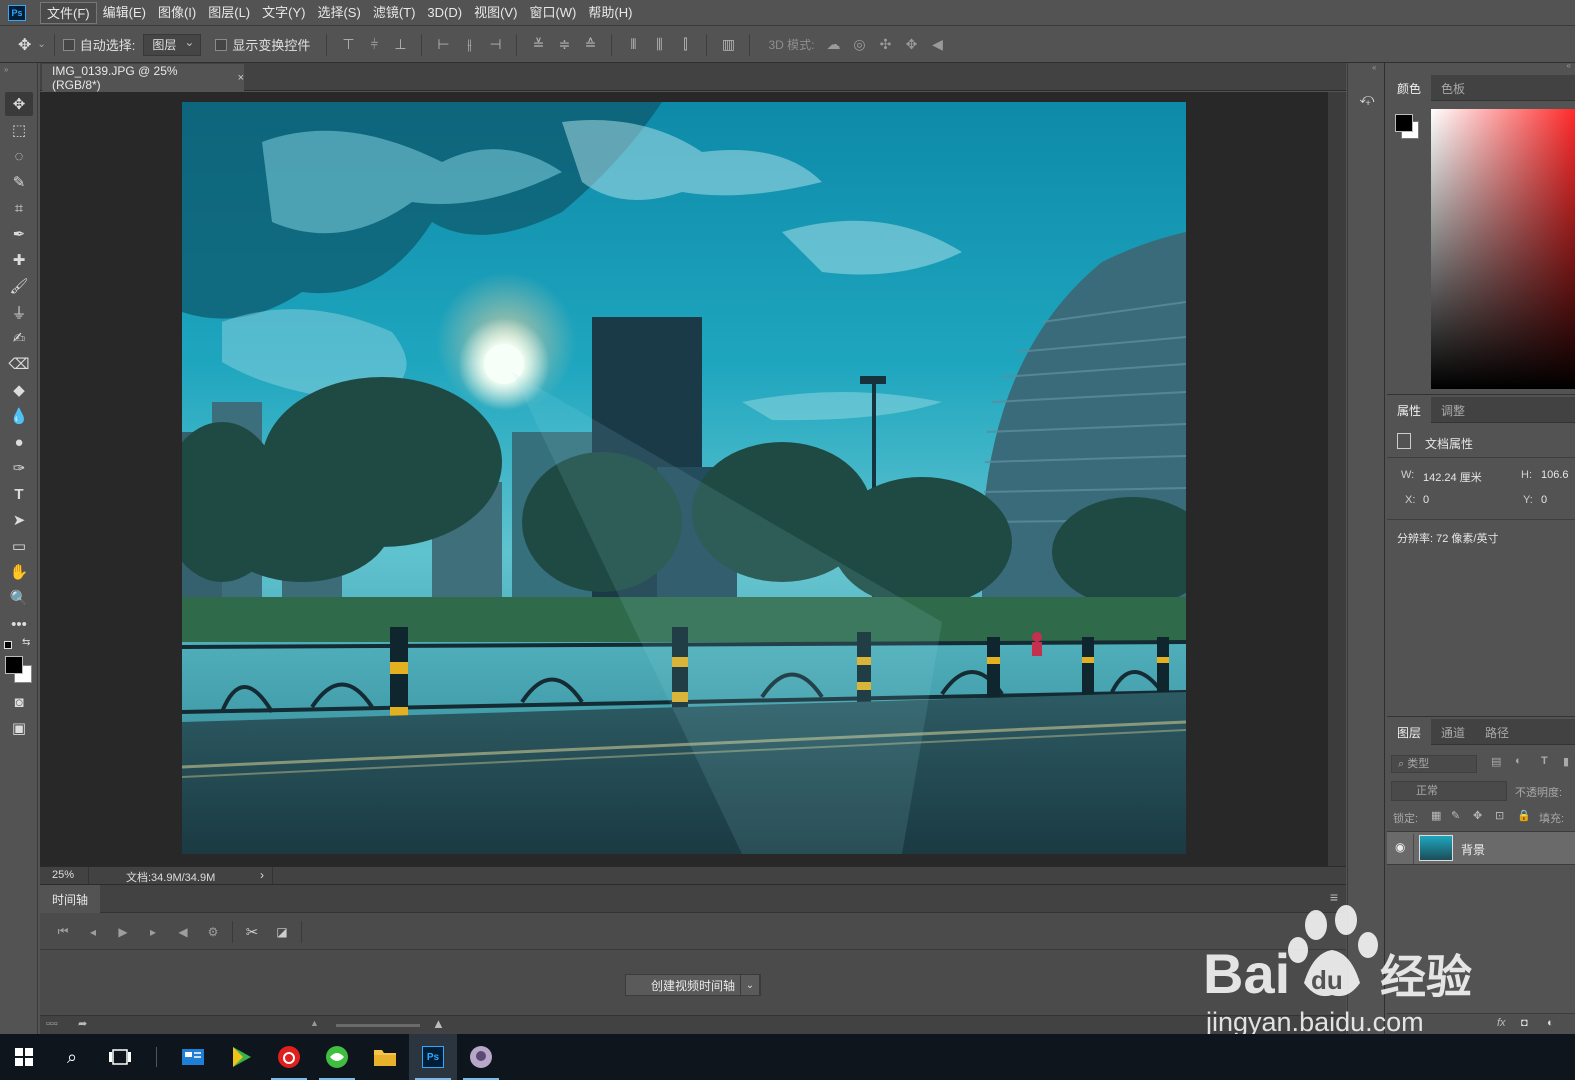 Image resolution: width=1575 pixels, height=1080 pixels. I want to click on distribute-hcenter-icon: ⫼, so click(659, 45).